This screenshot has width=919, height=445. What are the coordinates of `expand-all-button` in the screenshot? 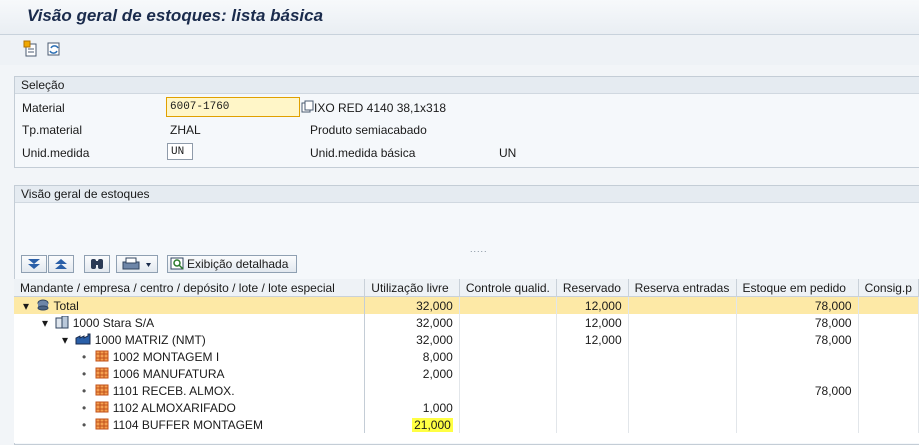 It's located at (34, 264).